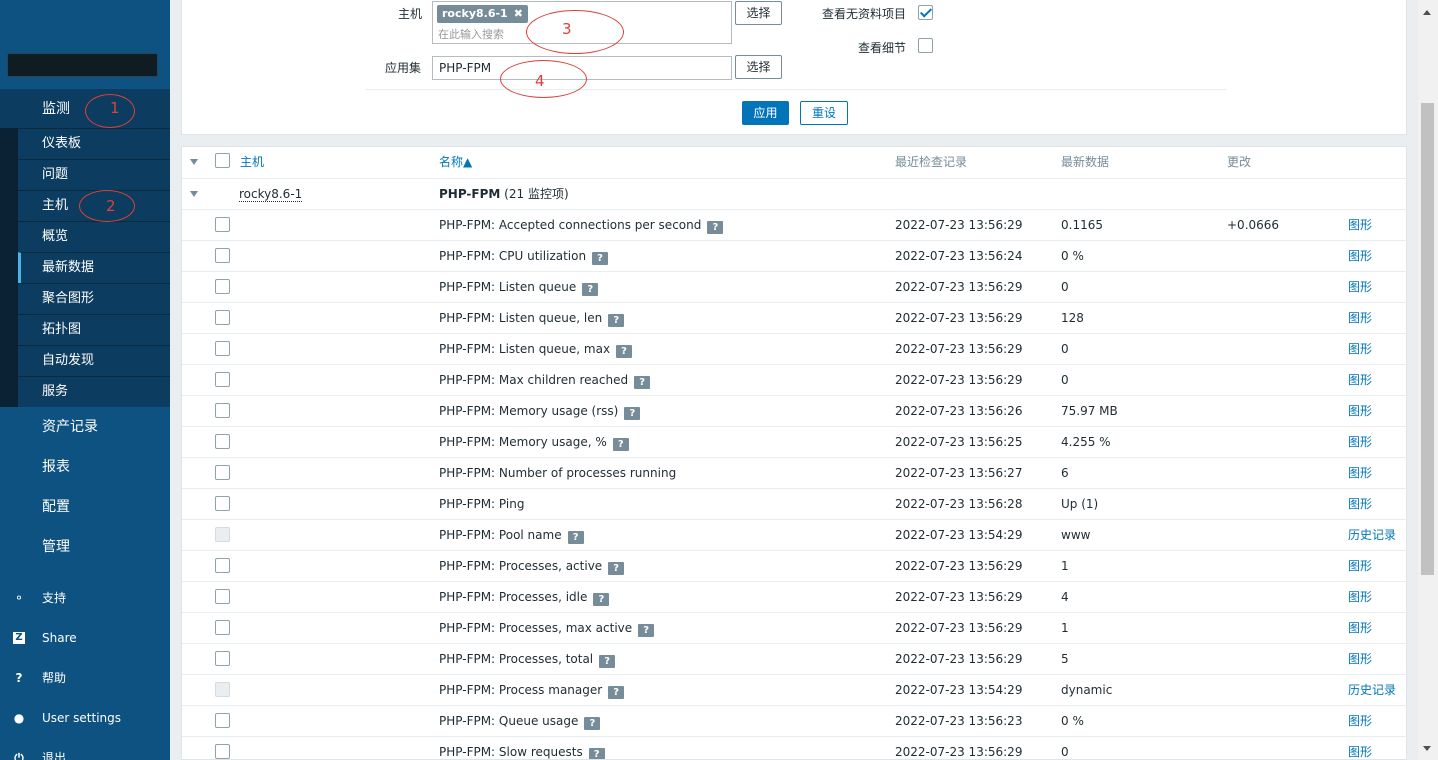 This screenshot has height=760, width=1438. Describe the element at coordinates (558, 473) in the screenshot. I see `item-name: PHP-FPM: Number of processes running` at that location.